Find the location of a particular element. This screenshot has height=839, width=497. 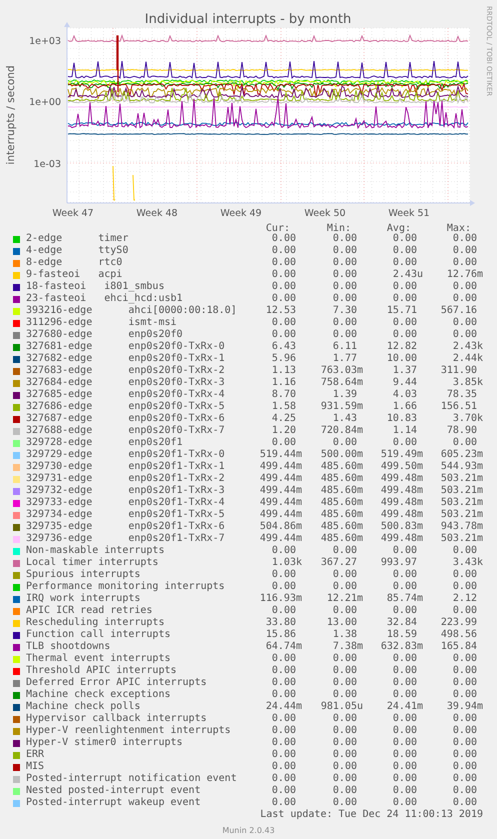

x-tick-label: Week 51 is located at coordinates (409, 213).